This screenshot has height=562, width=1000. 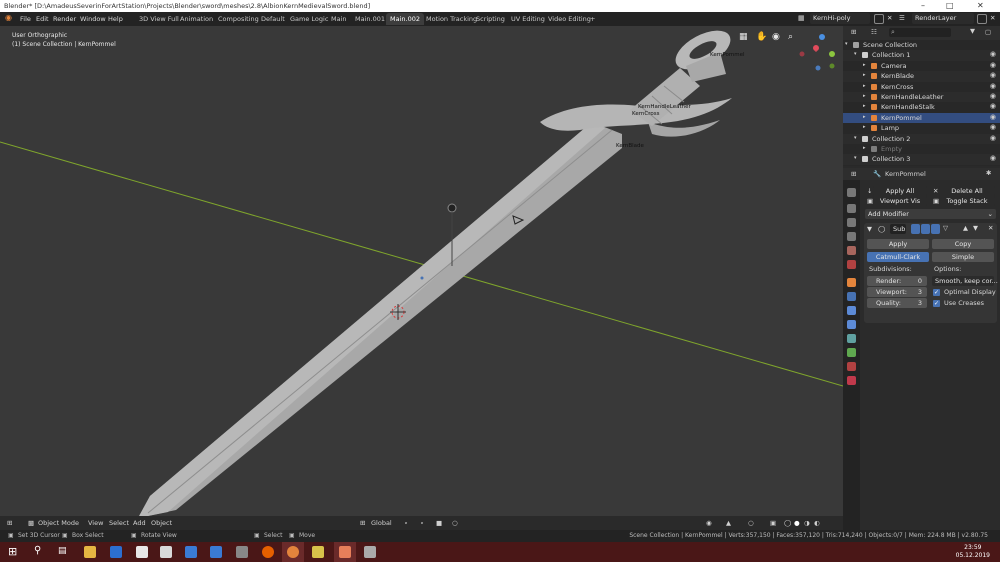 What do you see at coordinates (840, 18) in the screenshot?
I see `scene-selector: KernHi-poly` at bounding box center [840, 18].